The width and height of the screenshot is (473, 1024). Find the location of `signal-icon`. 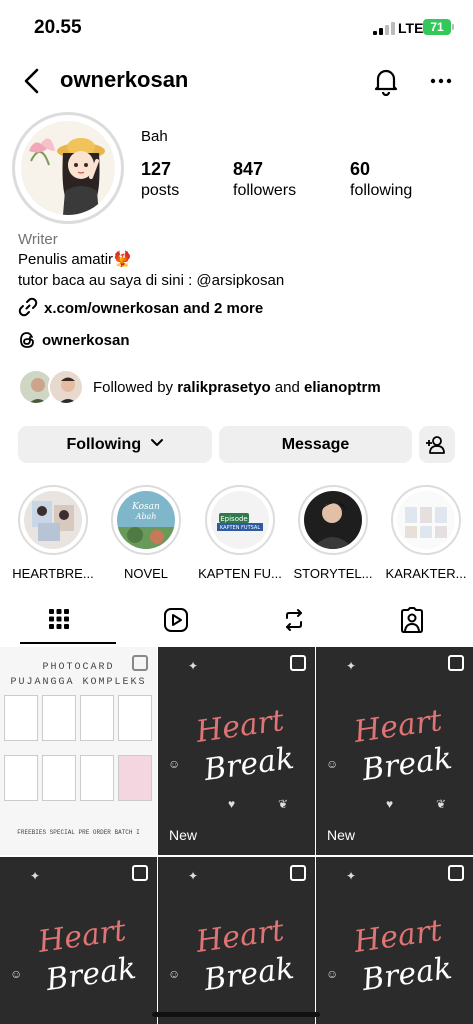

signal-icon is located at coordinates (384, 28).